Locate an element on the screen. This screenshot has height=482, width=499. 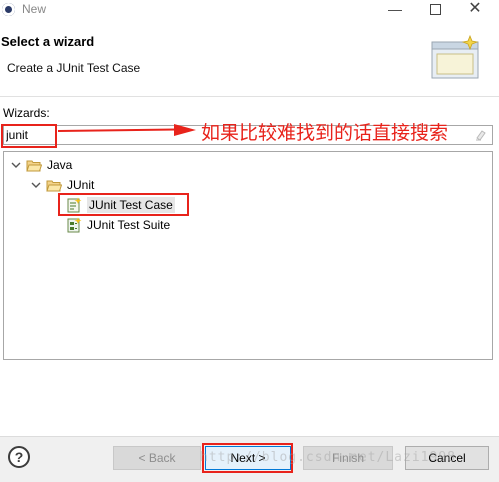
maximize-button is located at coordinates (435, 10).